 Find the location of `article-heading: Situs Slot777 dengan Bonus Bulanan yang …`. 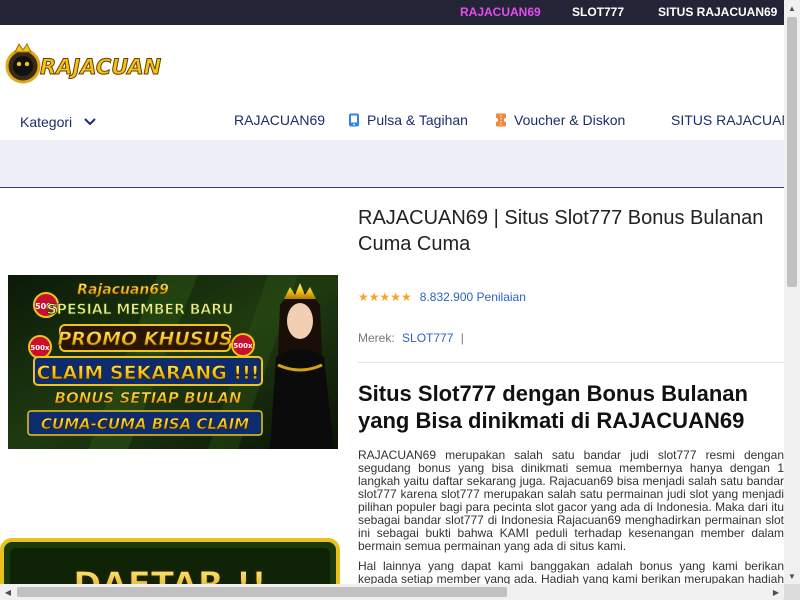

article-heading: Situs Slot777 dengan Bonus Bulanan yang … is located at coordinates (571, 408).